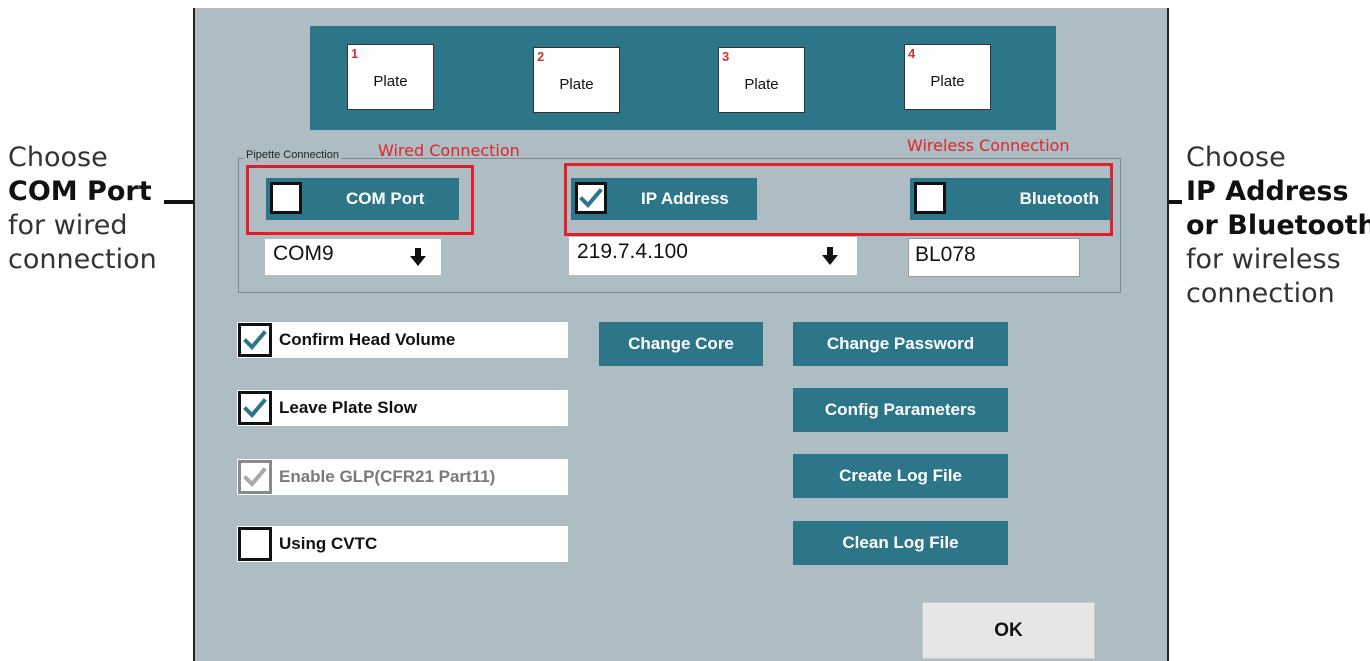 The image size is (1370, 661). What do you see at coordinates (80, 191) in the screenshot?
I see `annotation-text: COM Port` at bounding box center [80, 191].